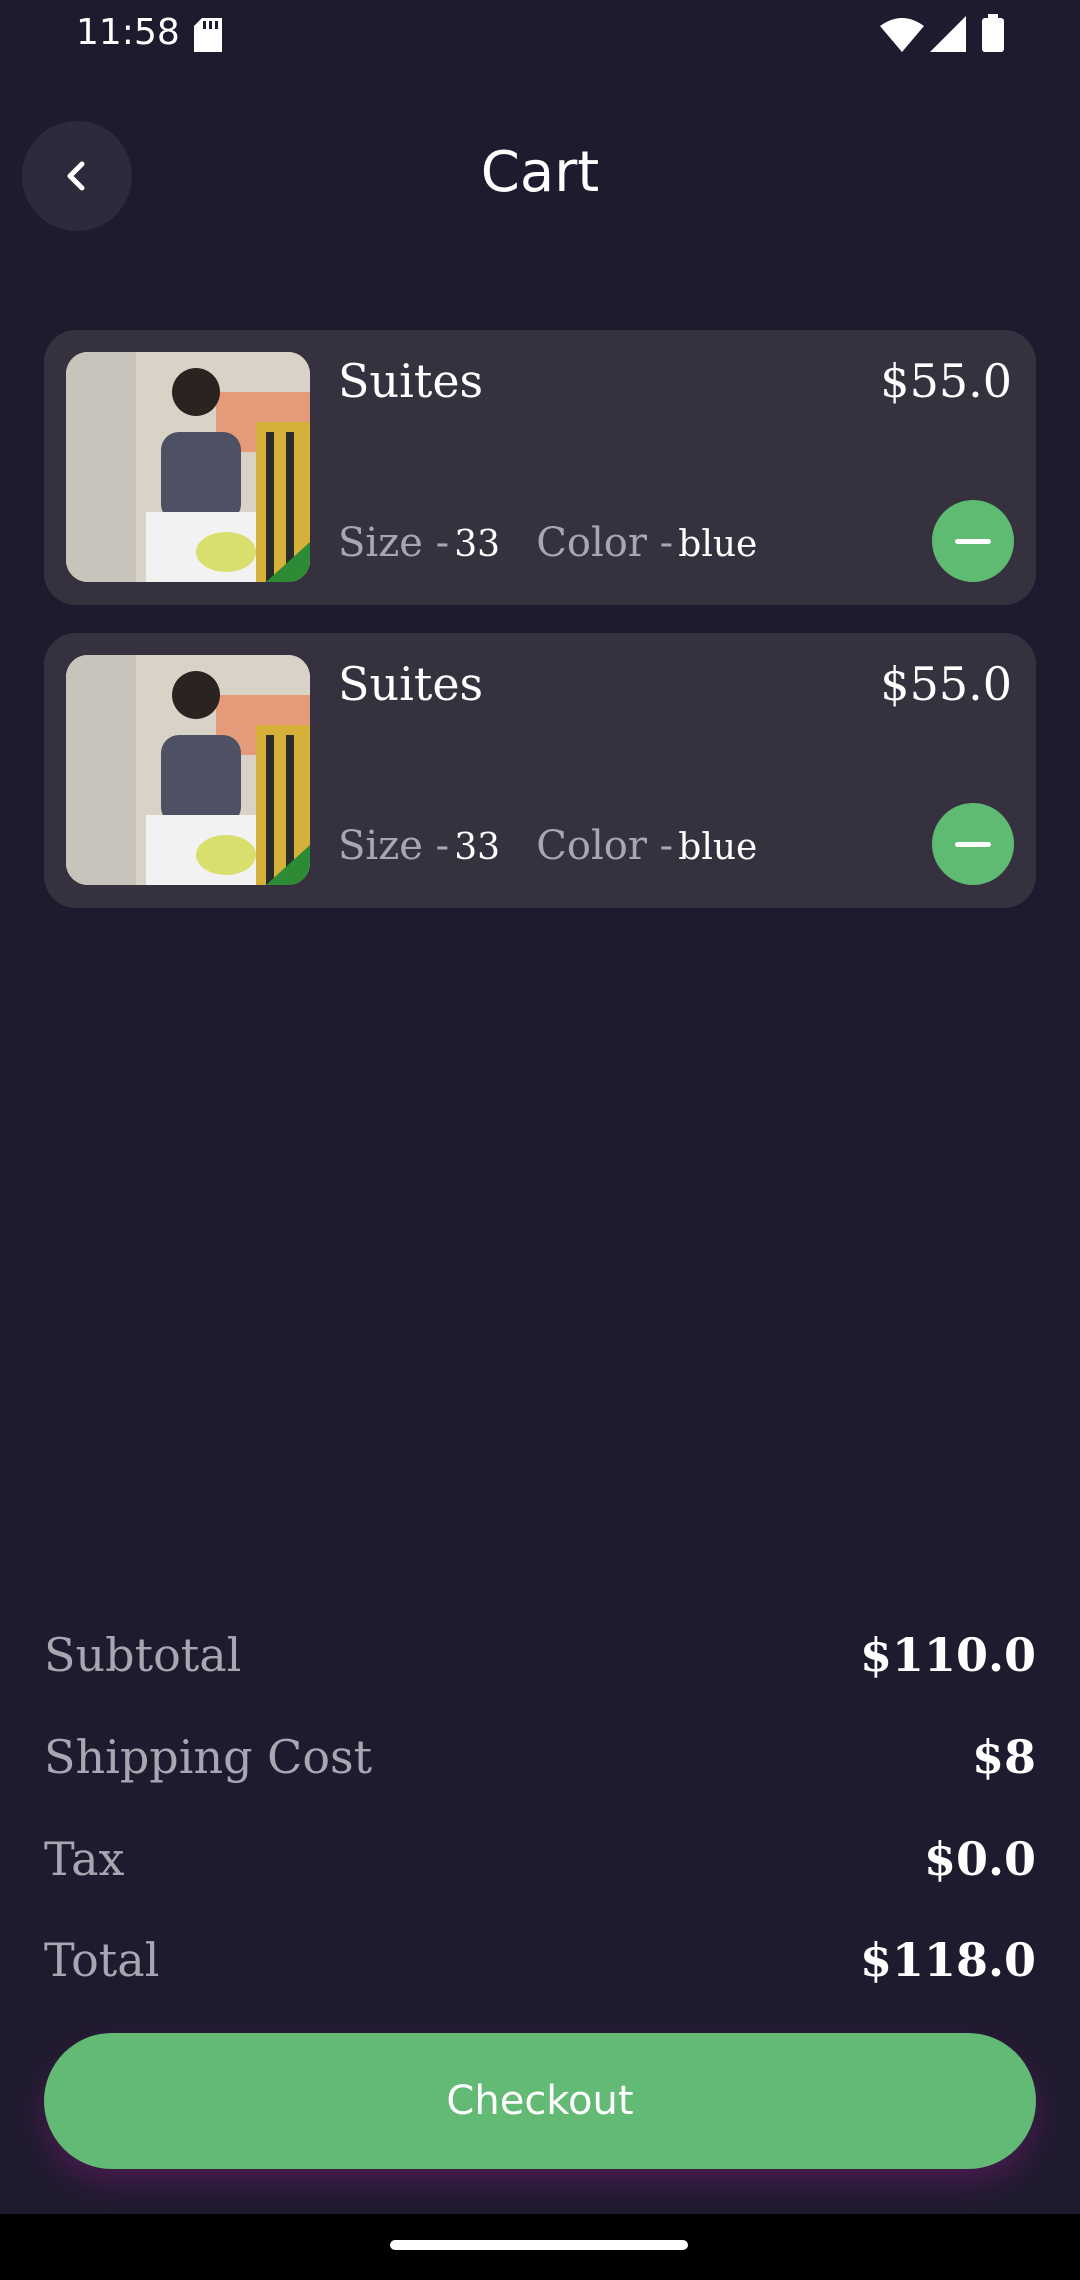 The image size is (1080, 2280). I want to click on signal-icon, so click(948, 34).